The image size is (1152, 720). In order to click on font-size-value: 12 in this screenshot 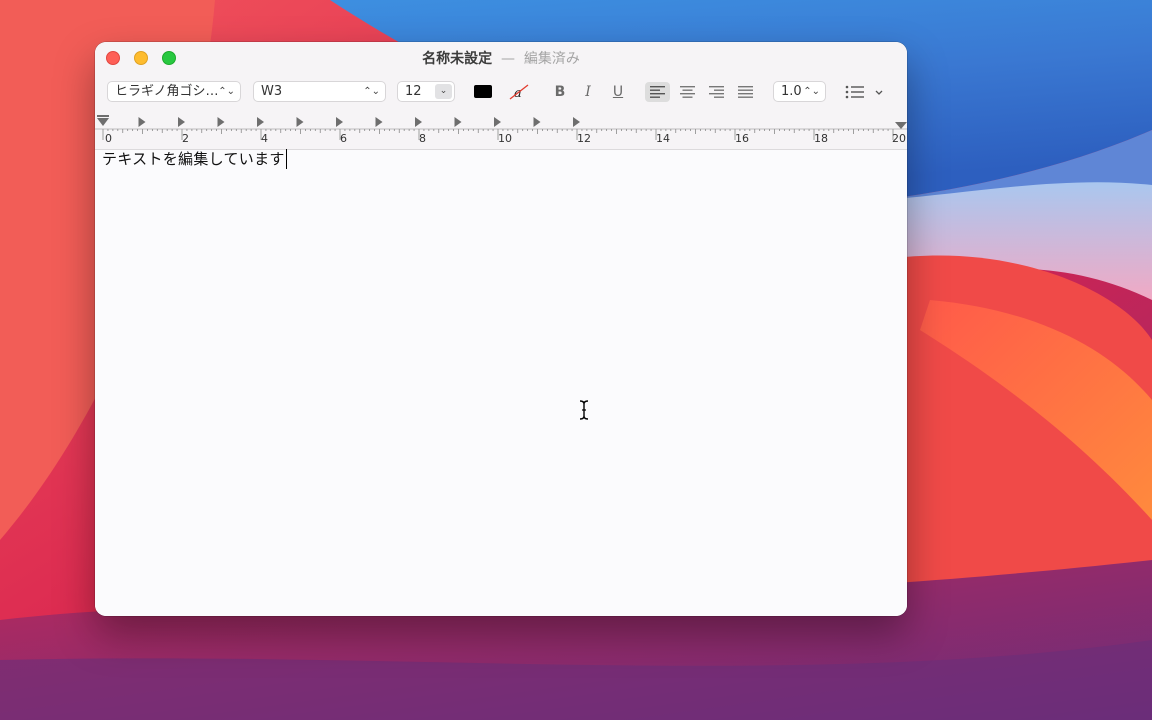, I will do `click(413, 91)`.